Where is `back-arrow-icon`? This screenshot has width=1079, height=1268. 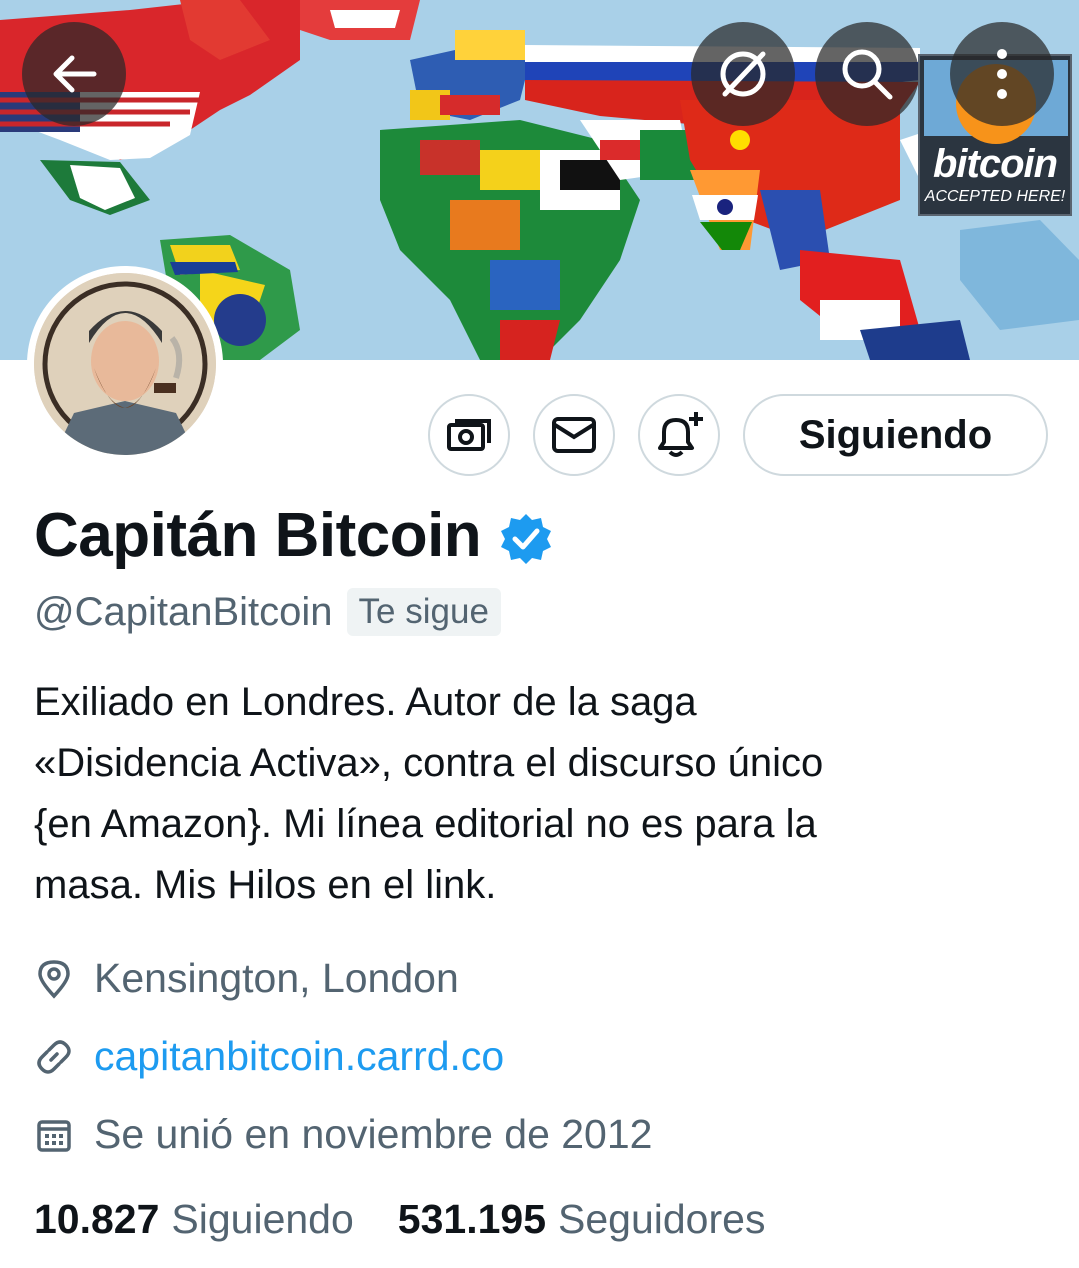
back-arrow-icon is located at coordinates (75, 74).